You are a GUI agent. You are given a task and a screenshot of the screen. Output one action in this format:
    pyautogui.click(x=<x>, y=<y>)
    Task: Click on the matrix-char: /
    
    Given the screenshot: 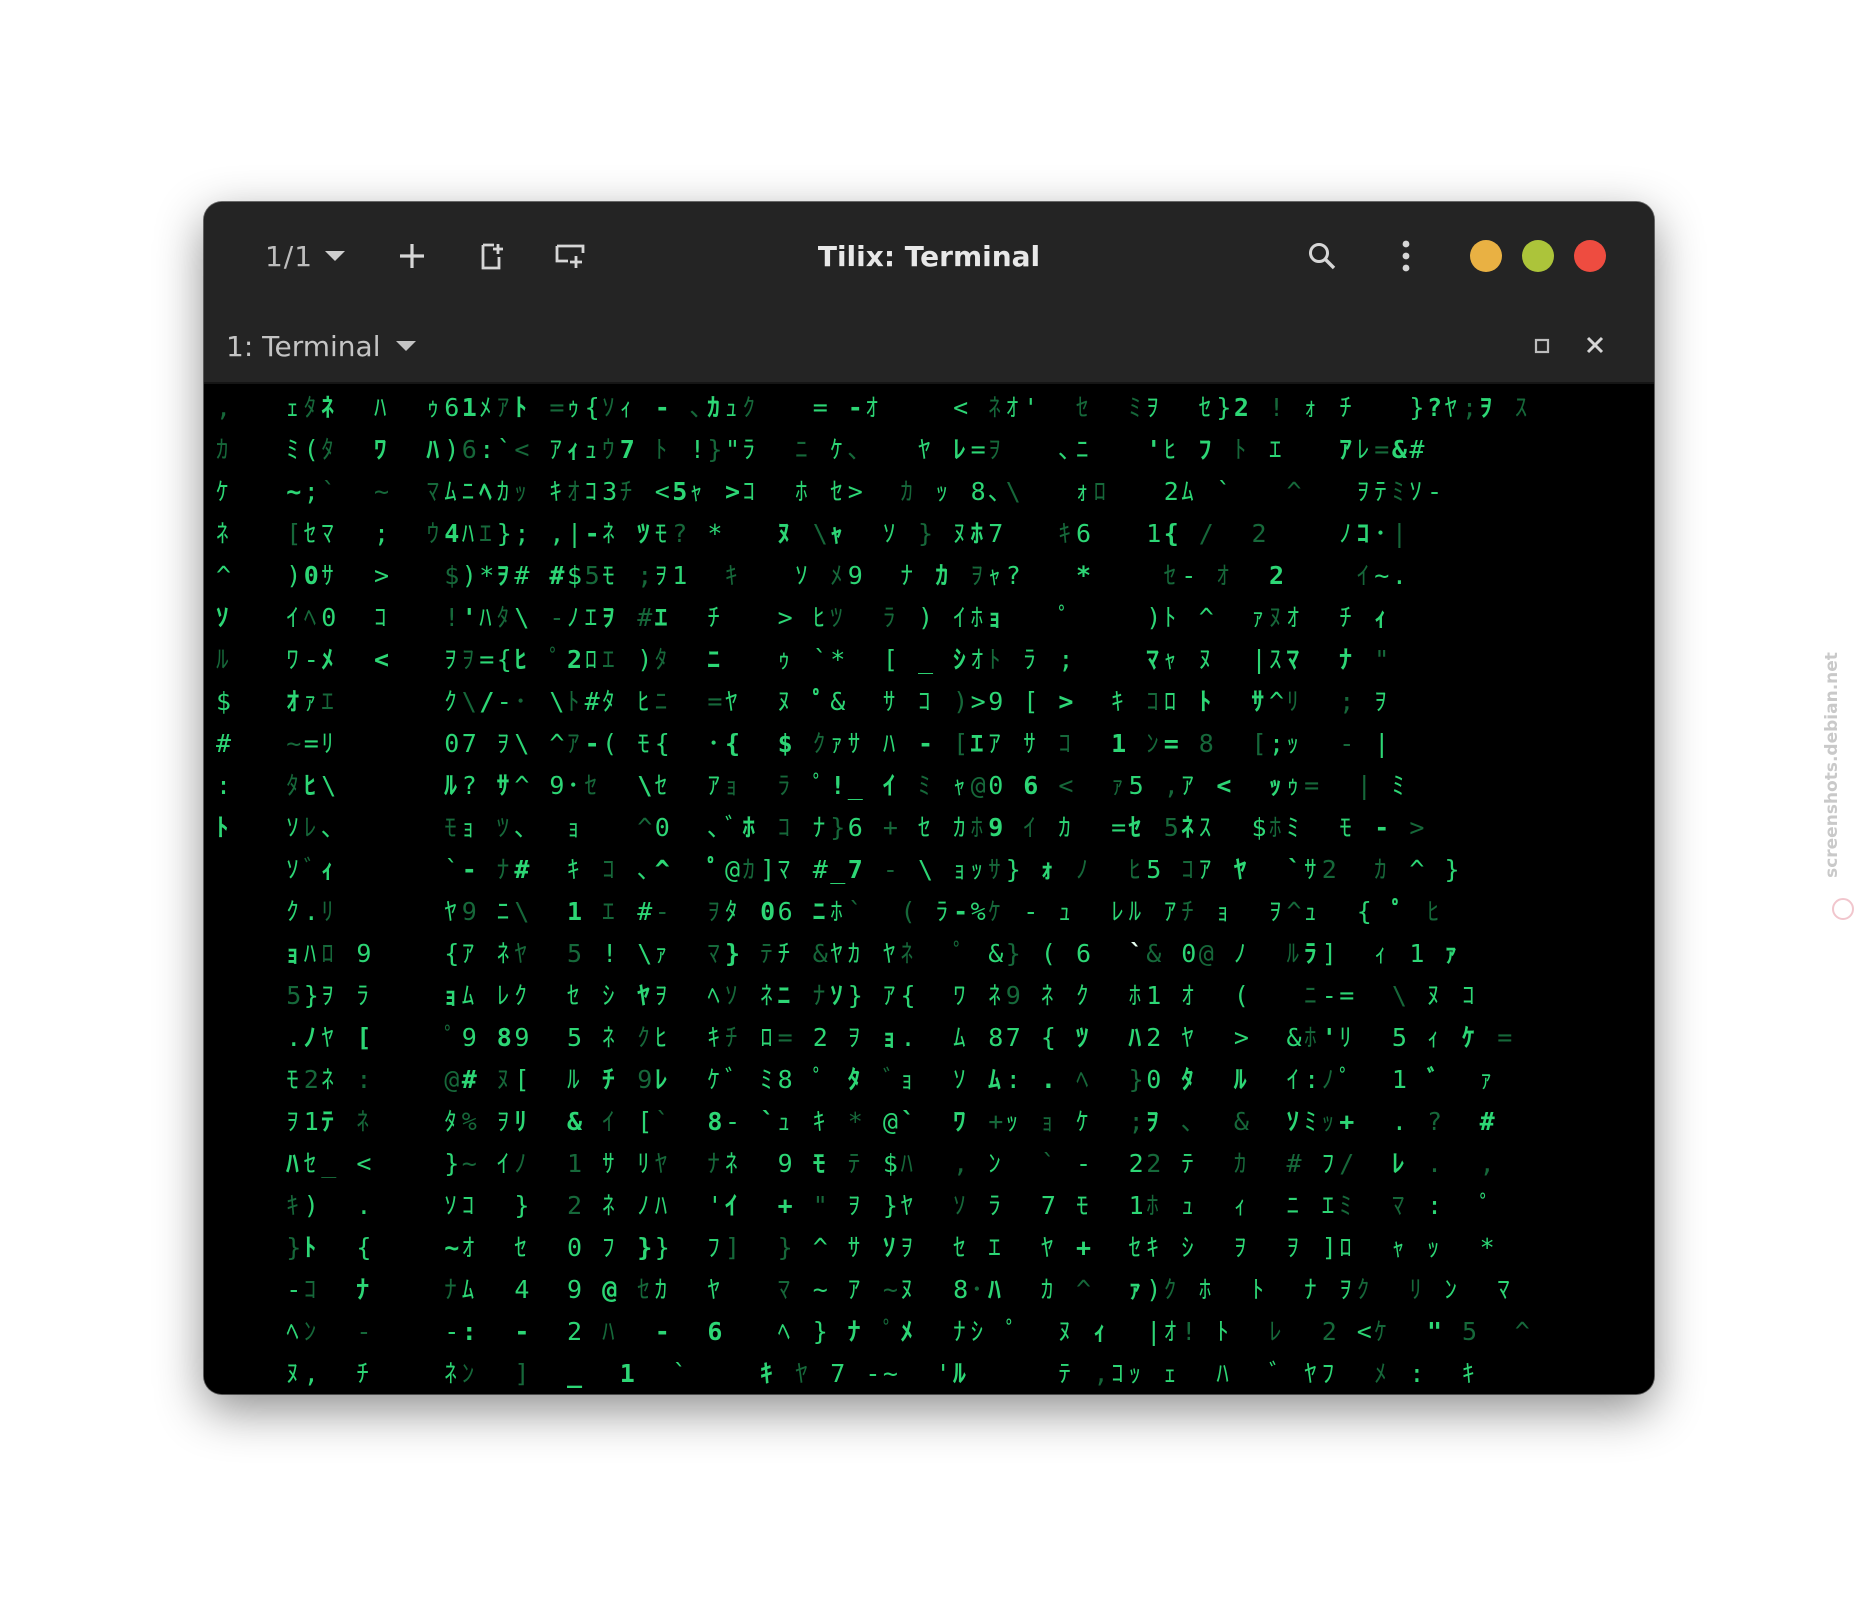 What is the action you would take?
    pyautogui.click(x=1206, y=533)
    